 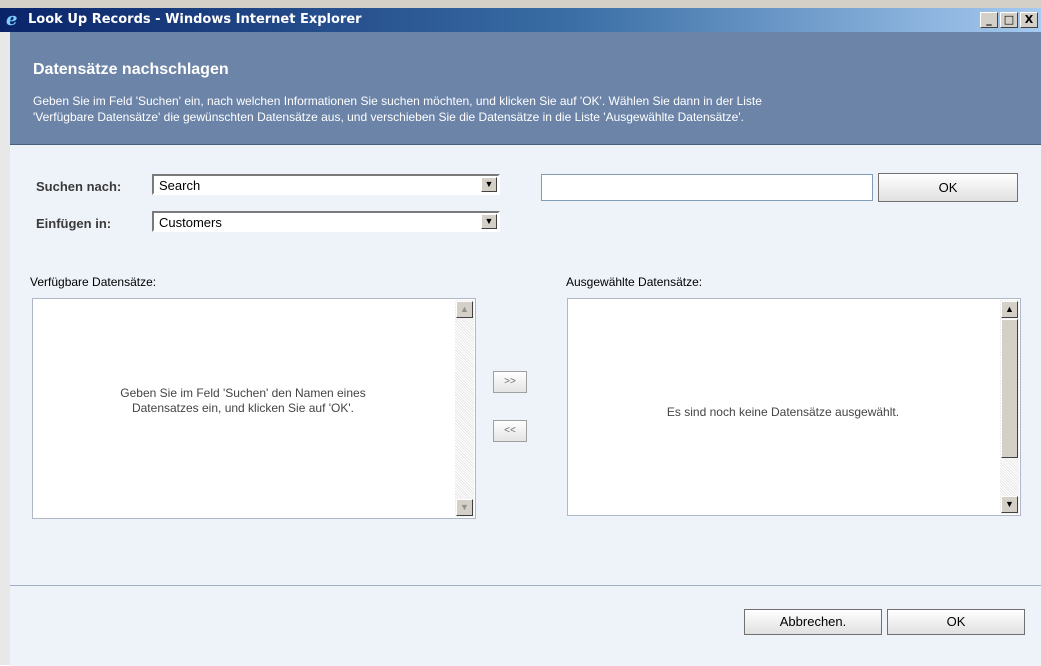 I want to click on cancel-button: Abbrechen., so click(x=813, y=622).